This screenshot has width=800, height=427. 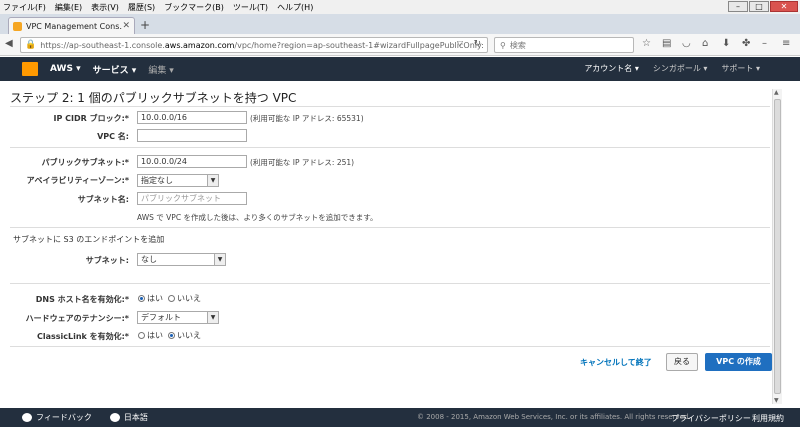 What do you see at coordinates (192, 117) in the screenshot?
I see `cidr-input: 10.0.0.0/16` at bounding box center [192, 117].